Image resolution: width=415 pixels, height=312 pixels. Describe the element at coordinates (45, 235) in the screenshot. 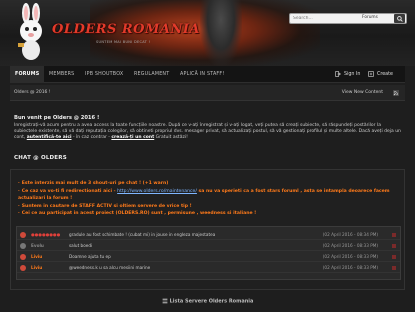

I see `shout-user: ●●●●●●●●` at that location.